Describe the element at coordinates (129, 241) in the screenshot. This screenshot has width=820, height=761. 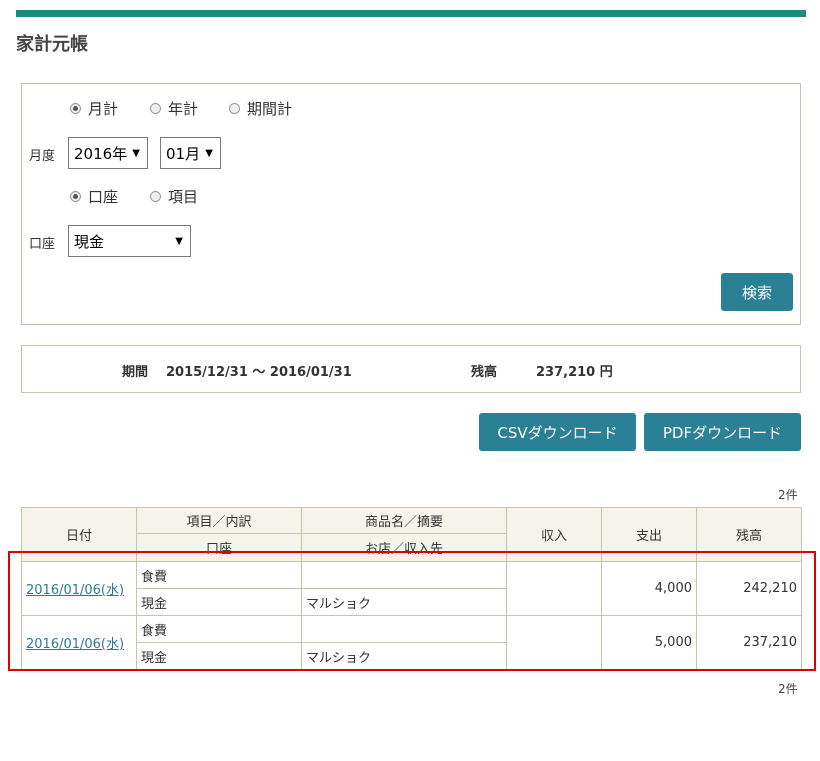
I see `account-select: 現金 ▼` at that location.